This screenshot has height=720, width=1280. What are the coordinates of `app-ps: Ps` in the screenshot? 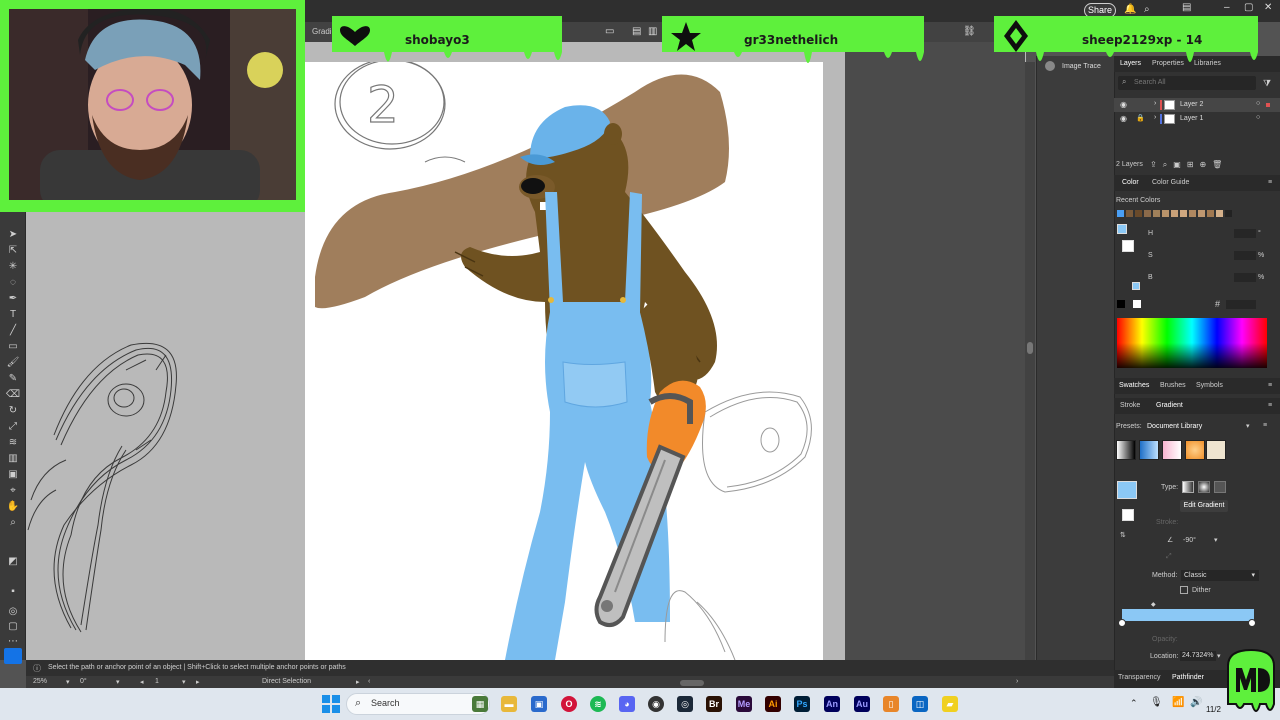 It's located at (802, 704).